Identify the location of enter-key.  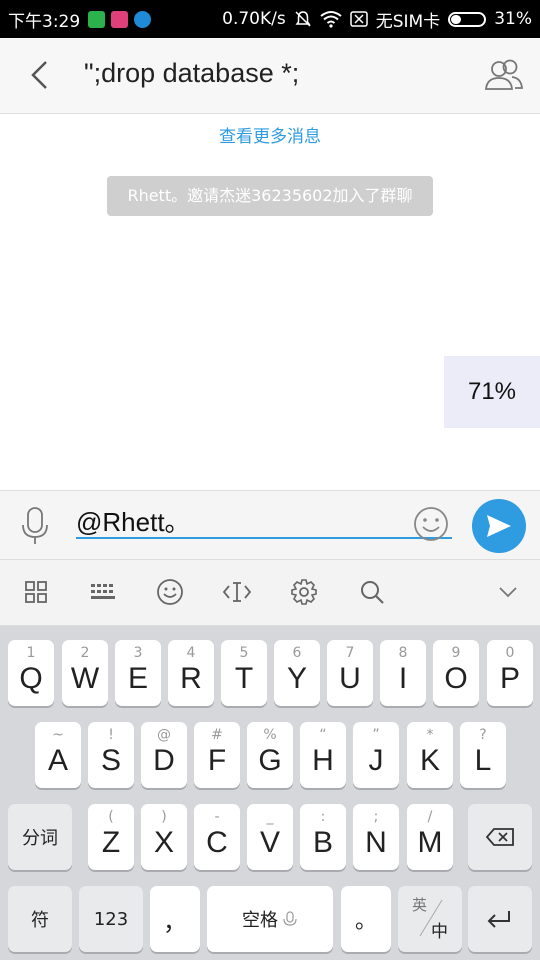
(500, 919).